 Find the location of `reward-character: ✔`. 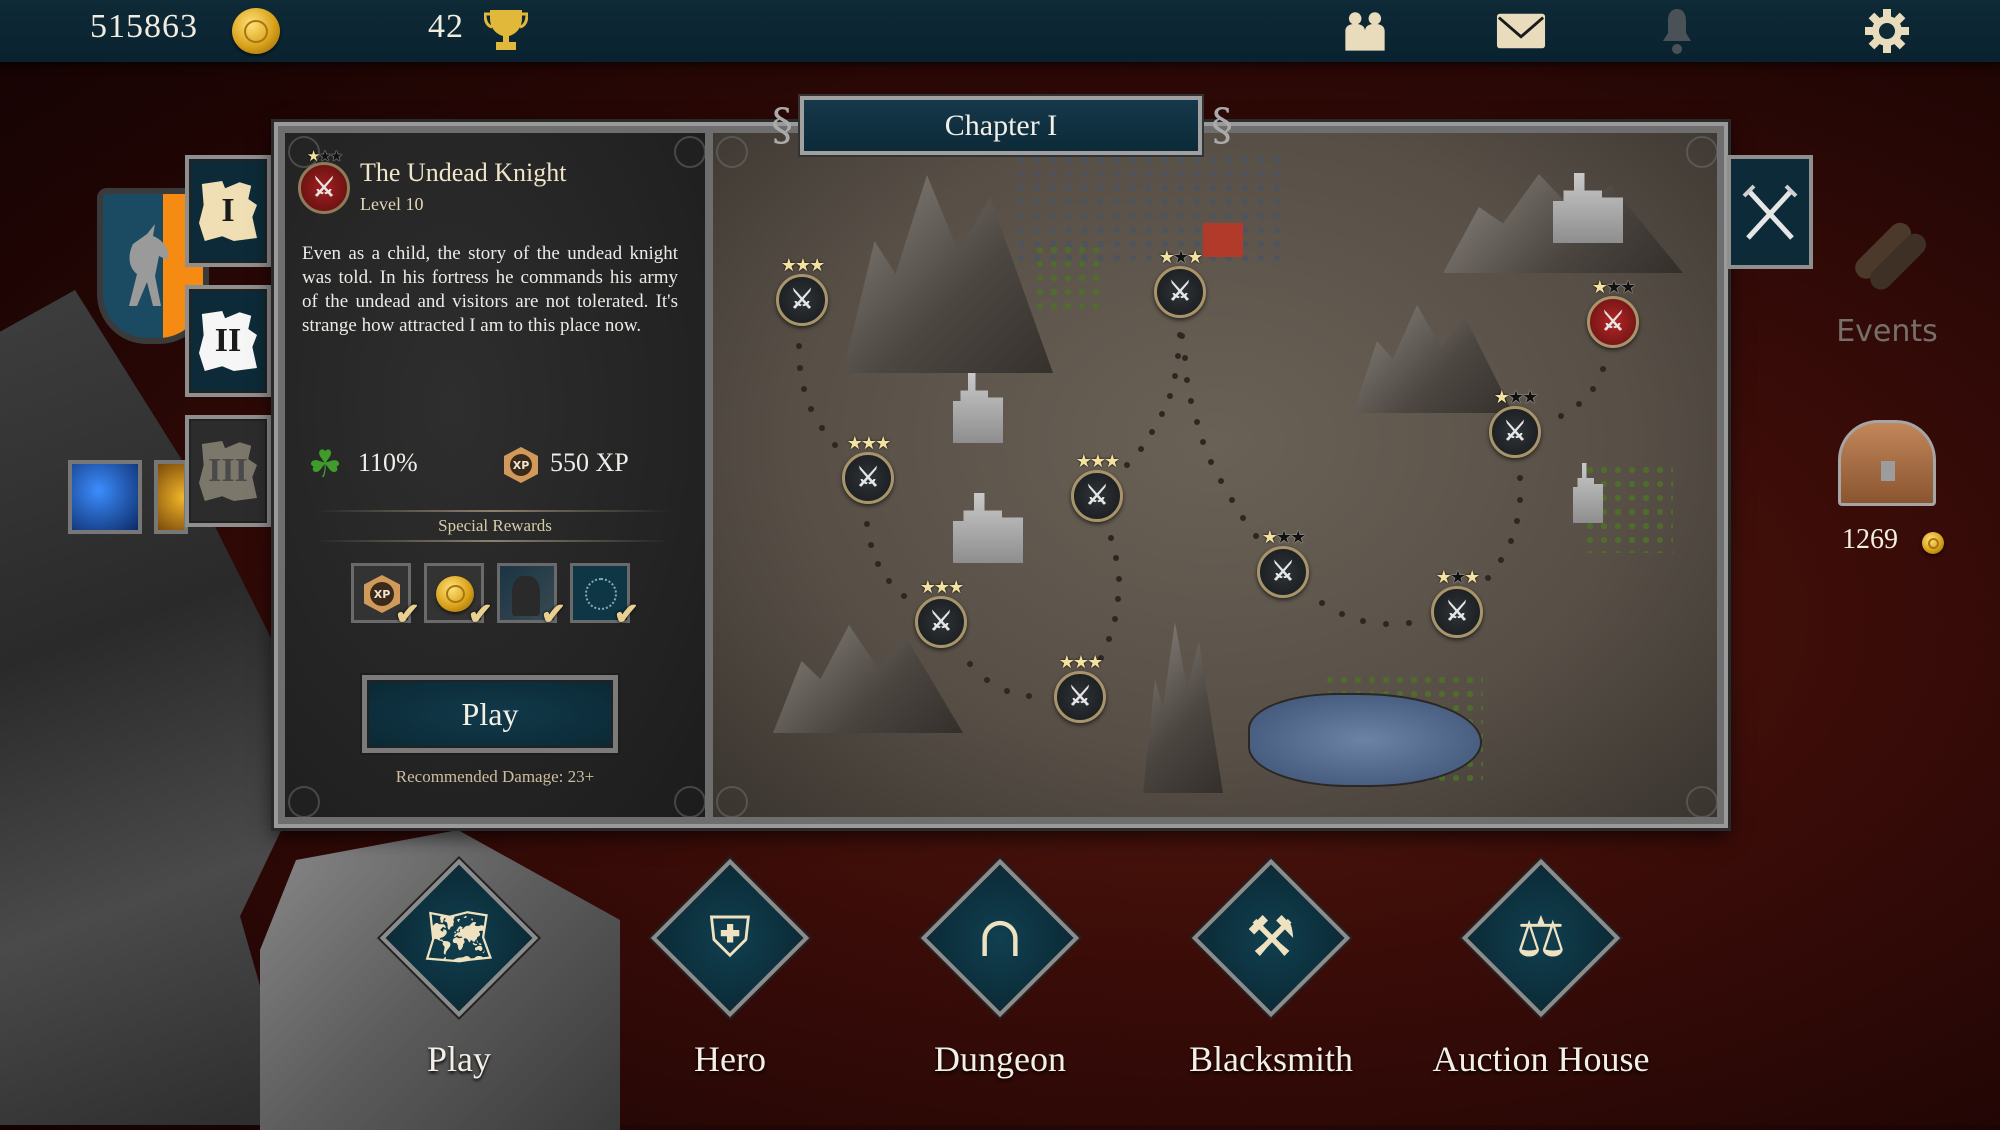

reward-character: ✔ is located at coordinates (531, 597).